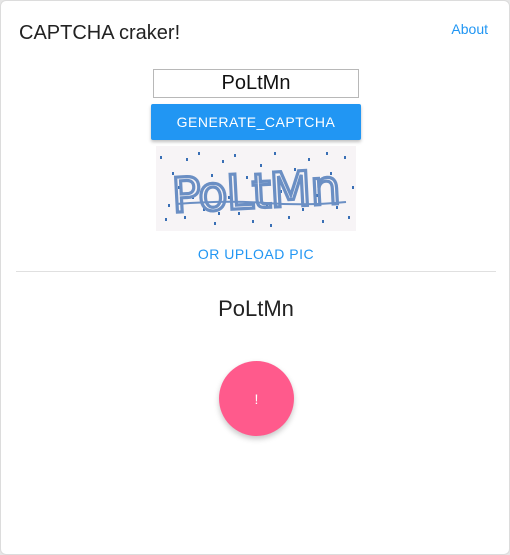 The image size is (510, 555). Describe the element at coordinates (256, 398) in the screenshot. I see `crack-action-button: !` at that location.